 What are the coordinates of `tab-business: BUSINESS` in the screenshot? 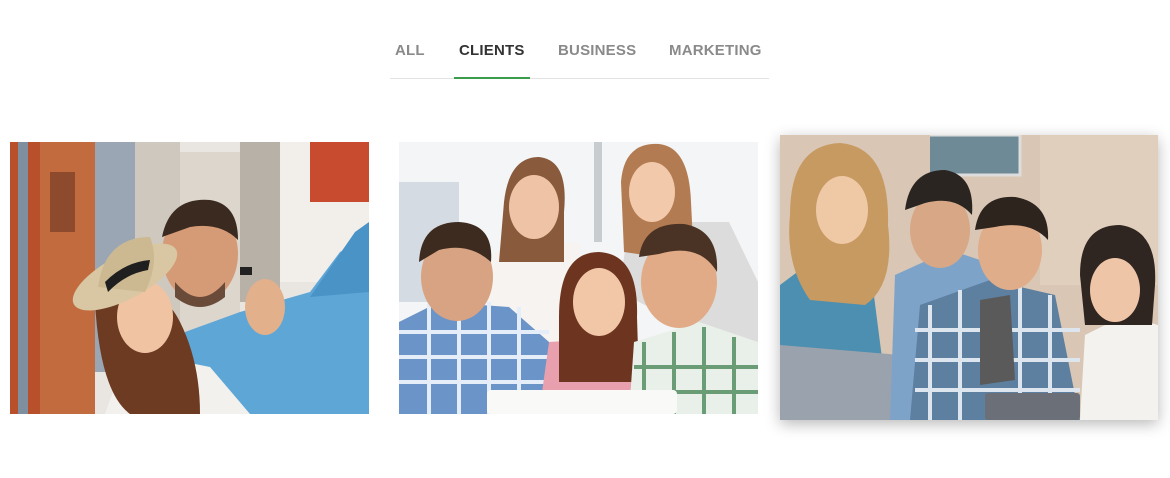 It's located at (597, 60).